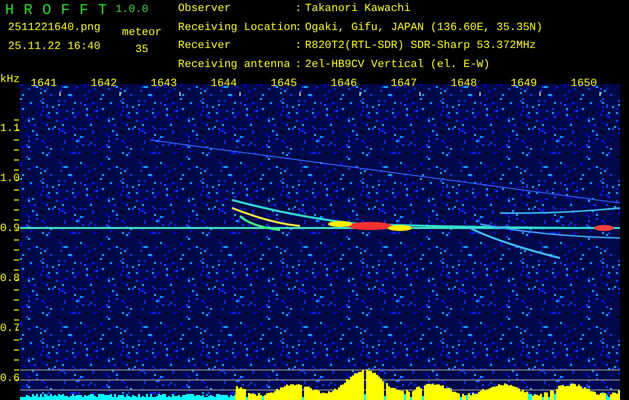 The width and height of the screenshot is (629, 400). What do you see at coordinates (343, 84) in the screenshot?
I see `axis-tick-label: 1646` at bounding box center [343, 84].